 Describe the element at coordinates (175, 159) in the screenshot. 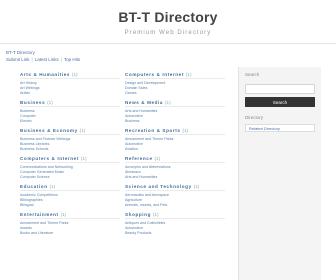

I see `category-title: Reference (1)` at that location.